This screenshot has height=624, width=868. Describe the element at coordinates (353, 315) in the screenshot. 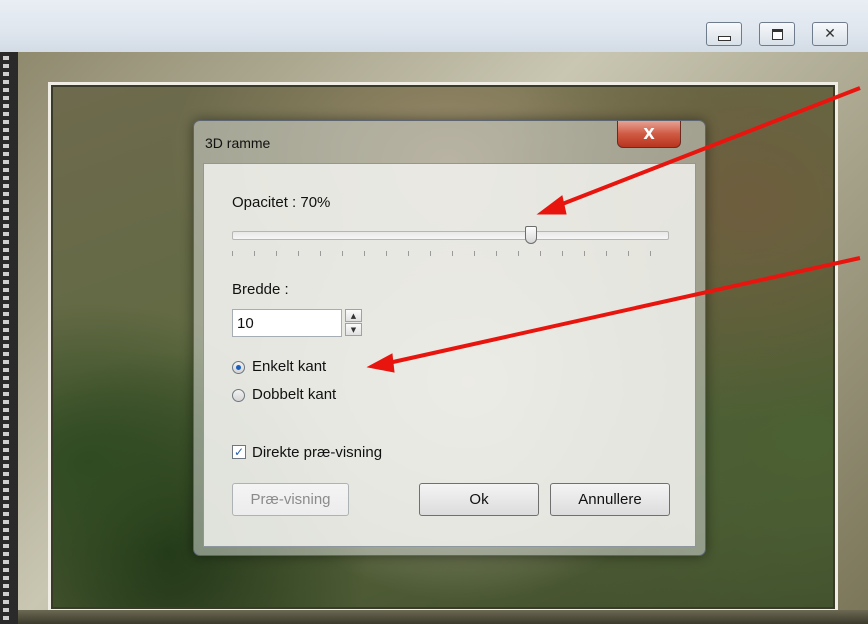

I see `width-spin-up-button: ▲` at that location.